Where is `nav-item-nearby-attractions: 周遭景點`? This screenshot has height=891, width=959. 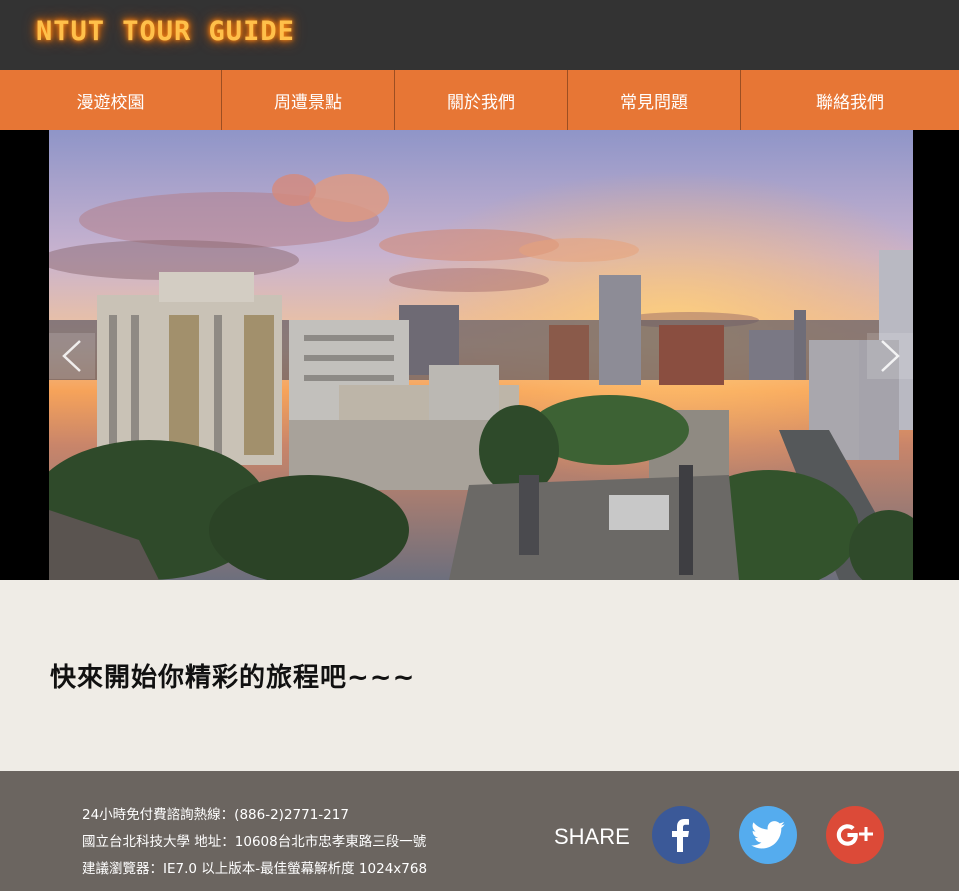
nav-item-nearby-attractions: 周遭景點 is located at coordinates (308, 100).